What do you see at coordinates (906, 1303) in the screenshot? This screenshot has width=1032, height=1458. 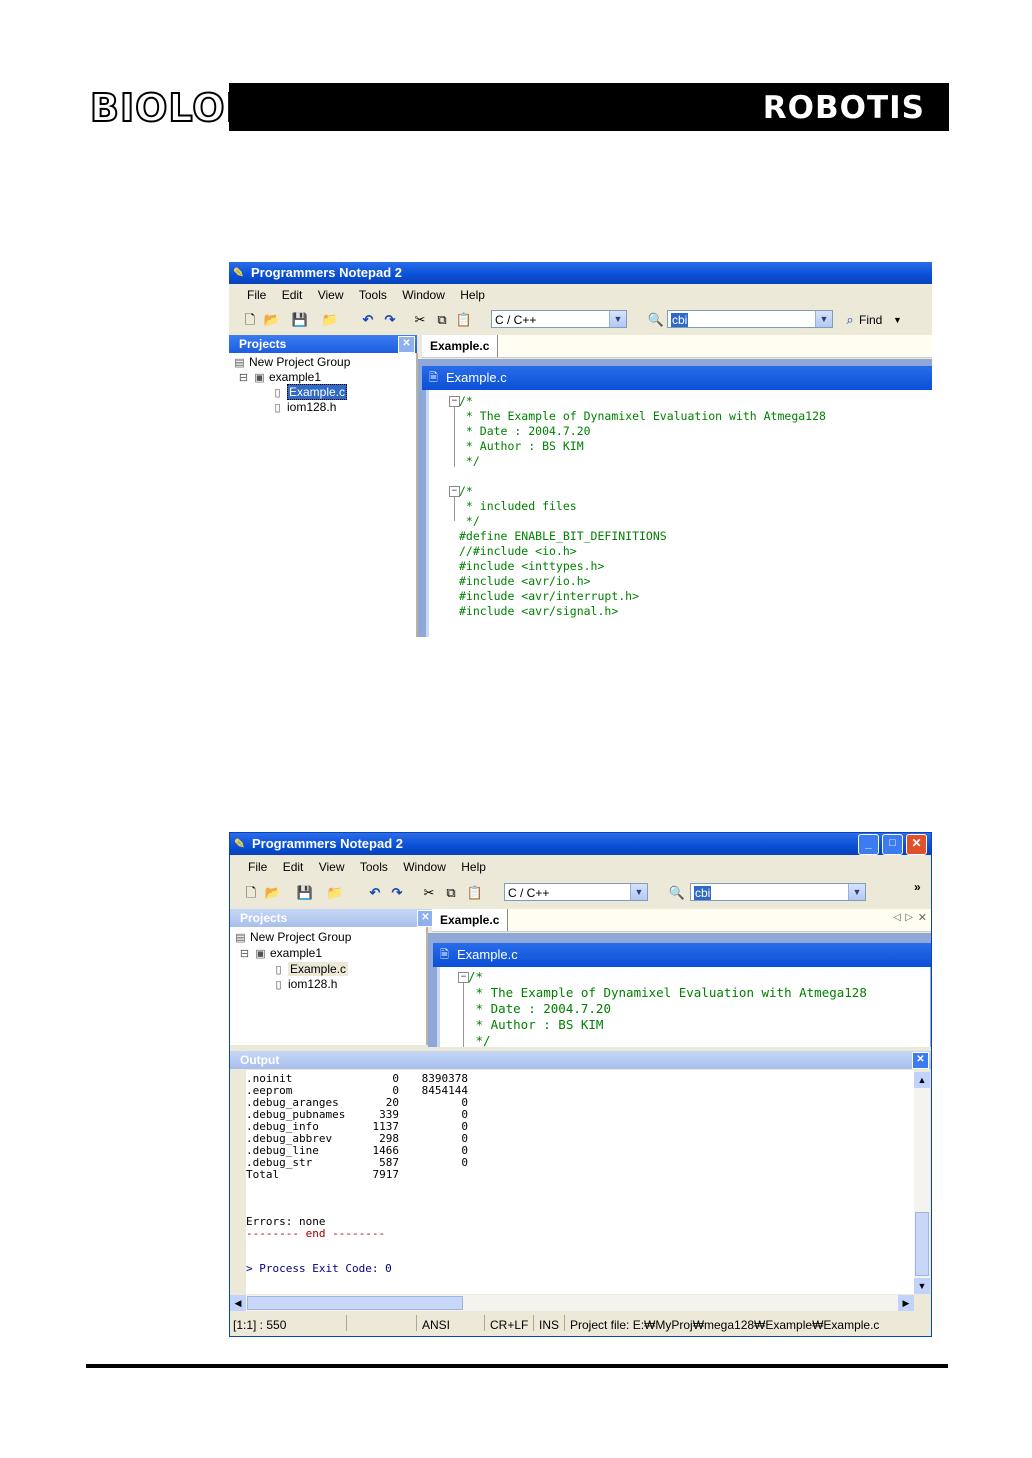 I see `scroll-right-icon: ▶` at bounding box center [906, 1303].